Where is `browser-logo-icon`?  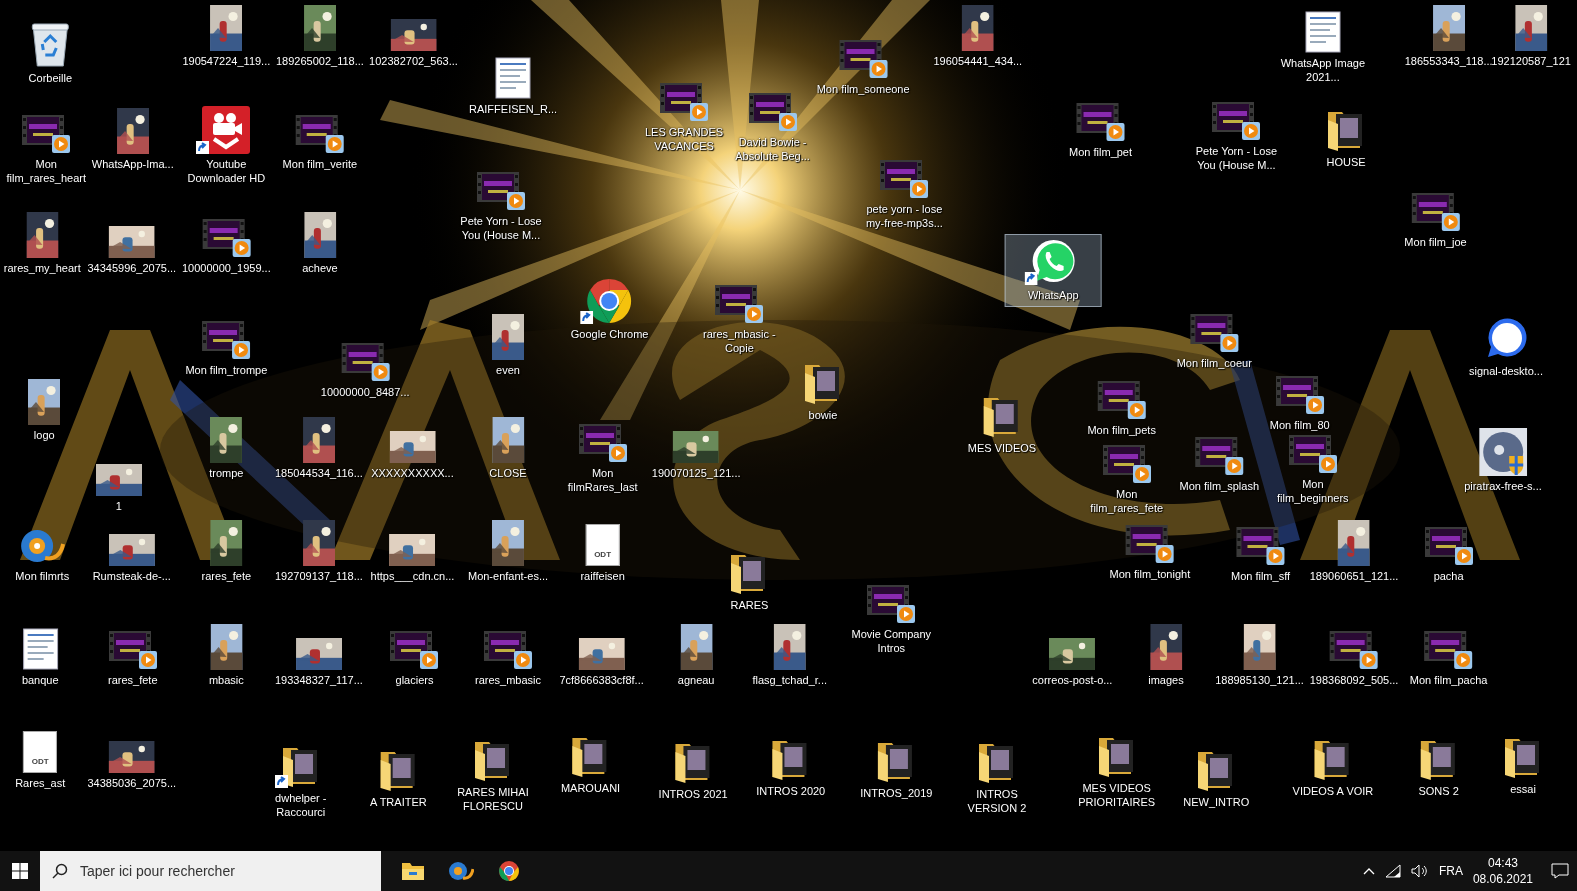 browser-logo-icon is located at coordinates (509, 871).